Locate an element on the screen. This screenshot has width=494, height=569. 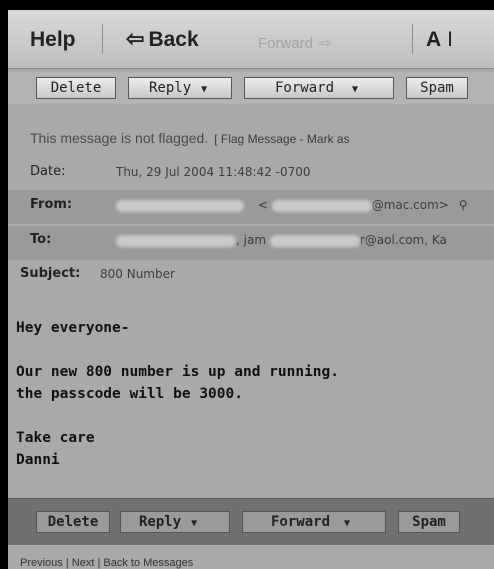
subject-value: 800 Number is located at coordinates (137, 274).